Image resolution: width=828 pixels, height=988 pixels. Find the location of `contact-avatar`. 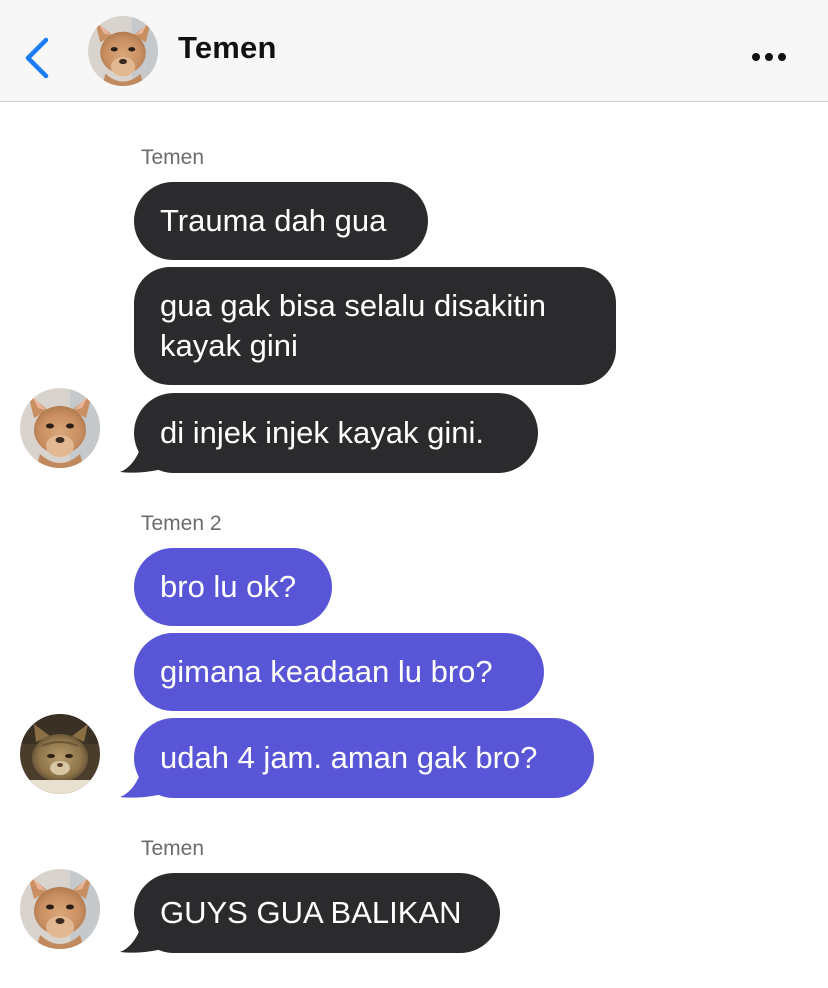

contact-avatar is located at coordinates (123, 51).